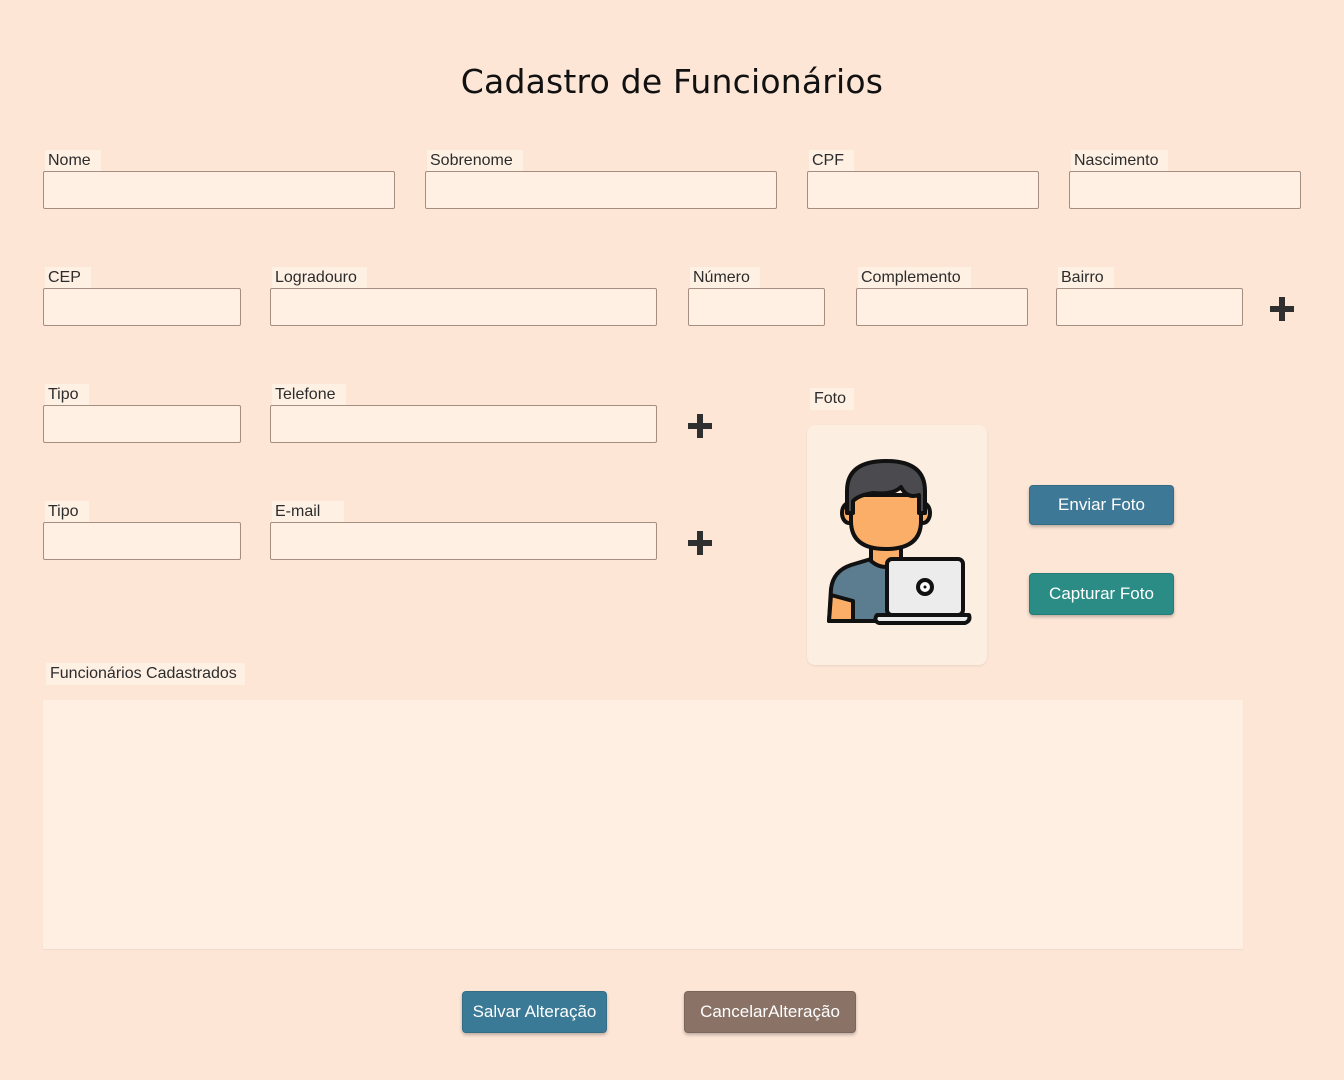 The width and height of the screenshot is (1344, 1080). What do you see at coordinates (142, 307) in the screenshot?
I see `cep-input` at bounding box center [142, 307].